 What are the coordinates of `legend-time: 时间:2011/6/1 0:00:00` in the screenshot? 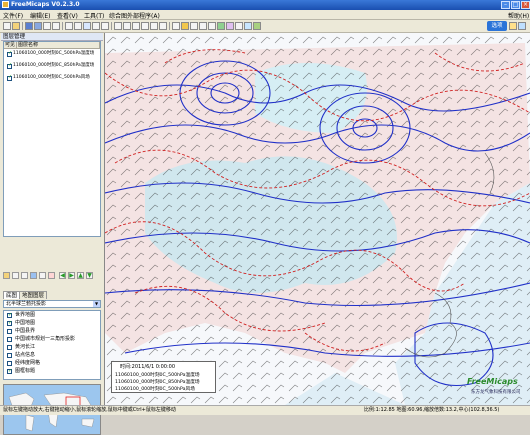 It's located at (148, 367).